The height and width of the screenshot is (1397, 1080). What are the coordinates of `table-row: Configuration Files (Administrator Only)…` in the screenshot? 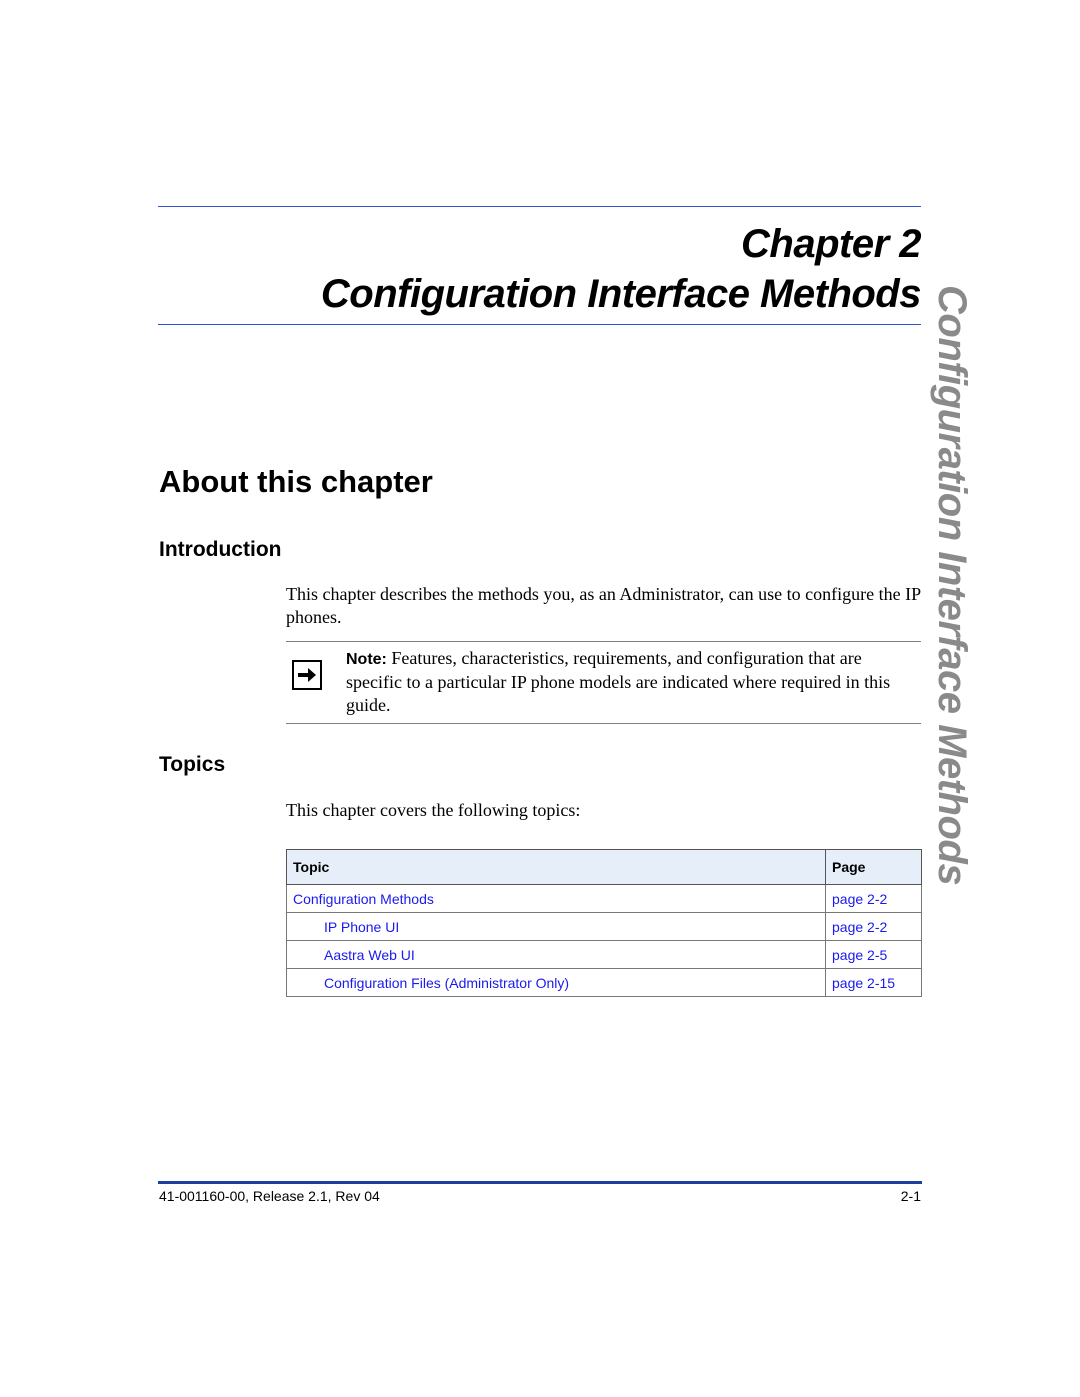 It's located at (604, 982).